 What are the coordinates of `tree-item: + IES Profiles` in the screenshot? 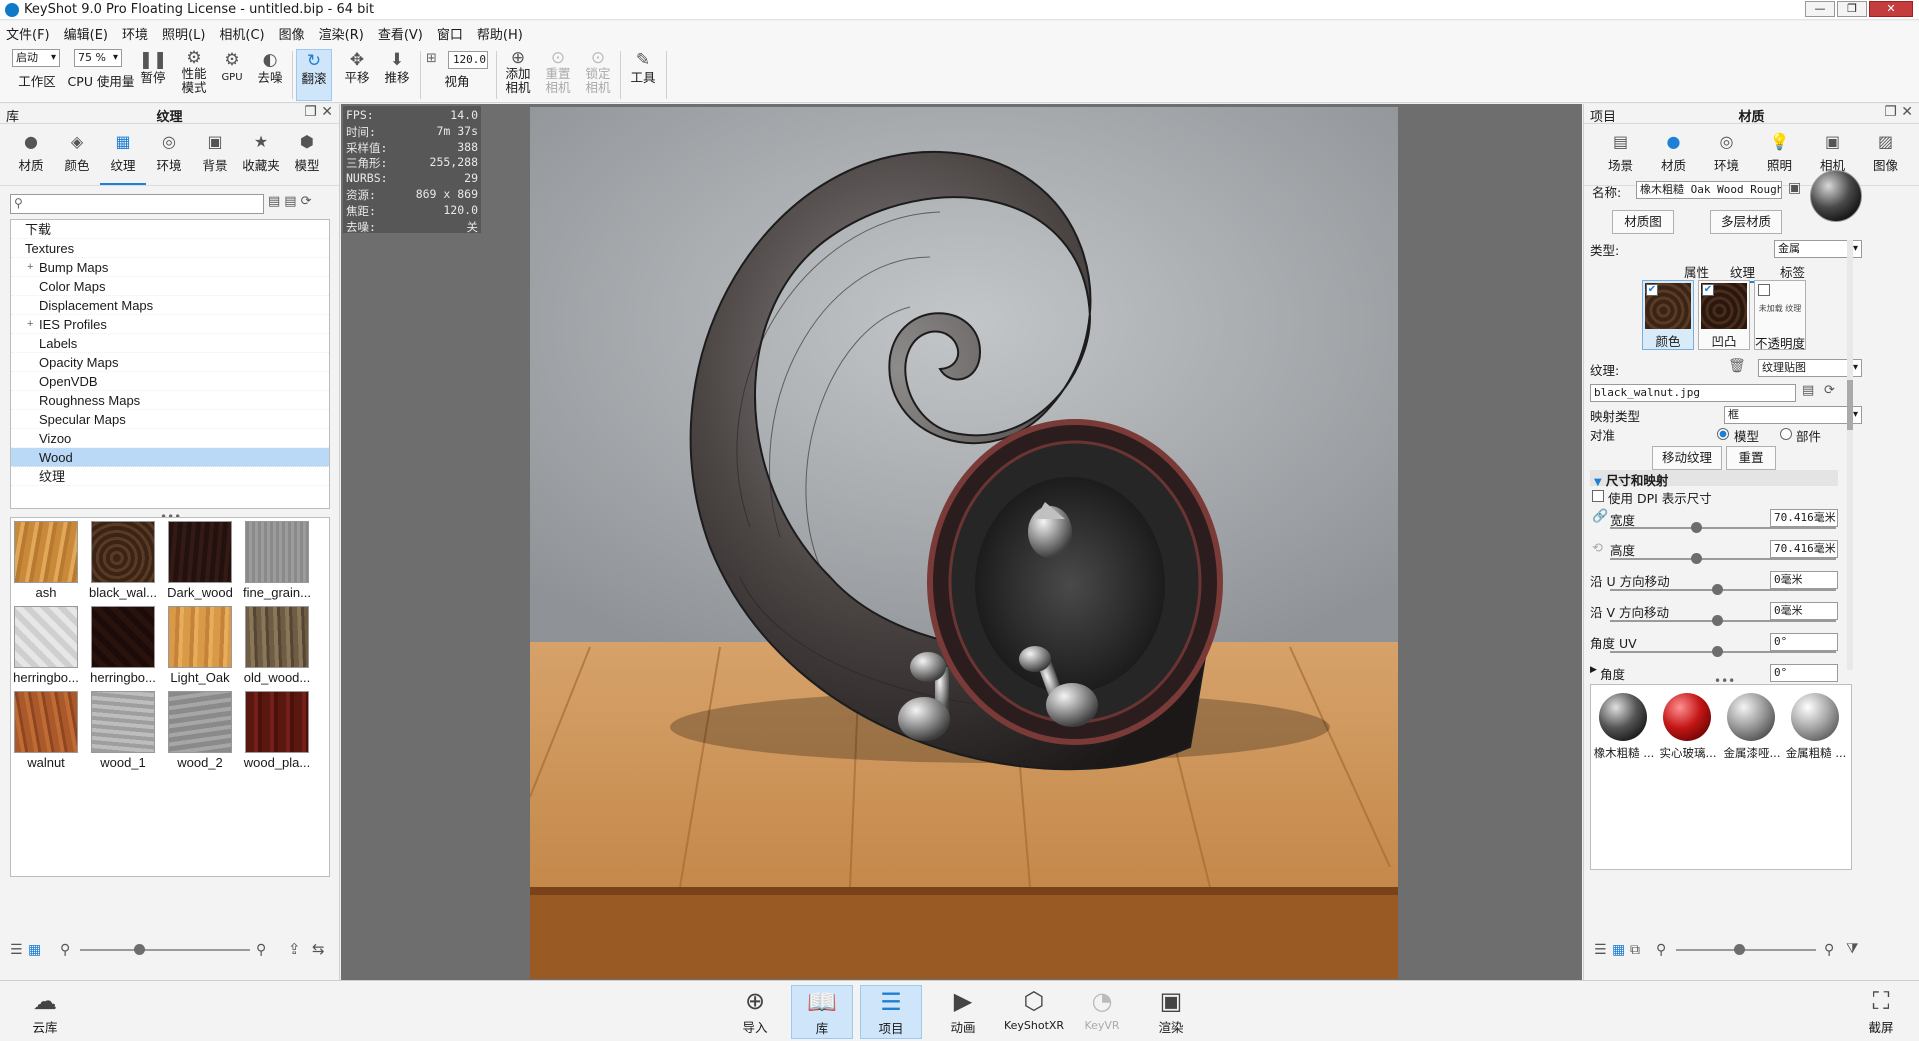 It's located at (170, 324).